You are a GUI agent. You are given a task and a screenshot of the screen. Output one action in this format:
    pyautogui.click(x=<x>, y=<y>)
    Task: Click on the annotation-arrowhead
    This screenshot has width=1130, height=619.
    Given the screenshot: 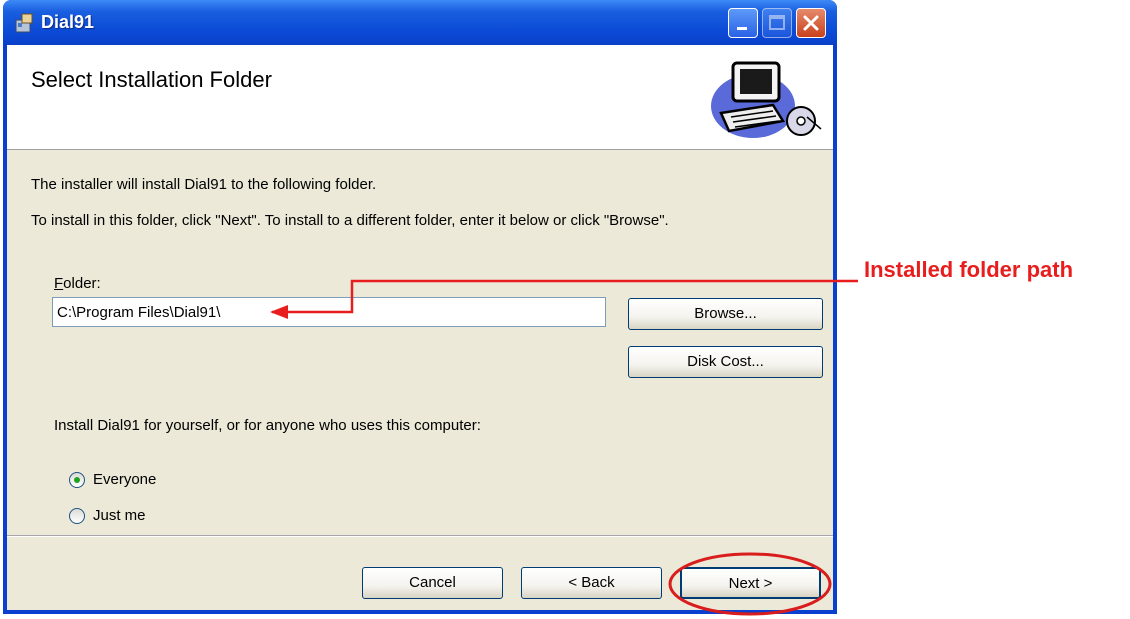 What is the action you would take?
    pyautogui.click(x=279, y=312)
    